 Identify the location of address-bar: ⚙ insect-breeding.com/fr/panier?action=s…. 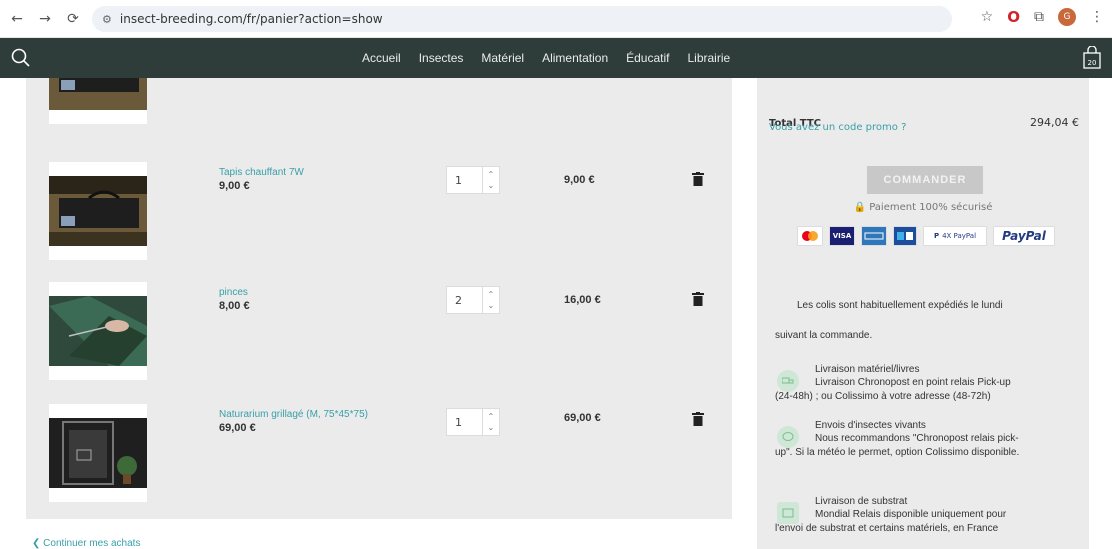
(522, 19).